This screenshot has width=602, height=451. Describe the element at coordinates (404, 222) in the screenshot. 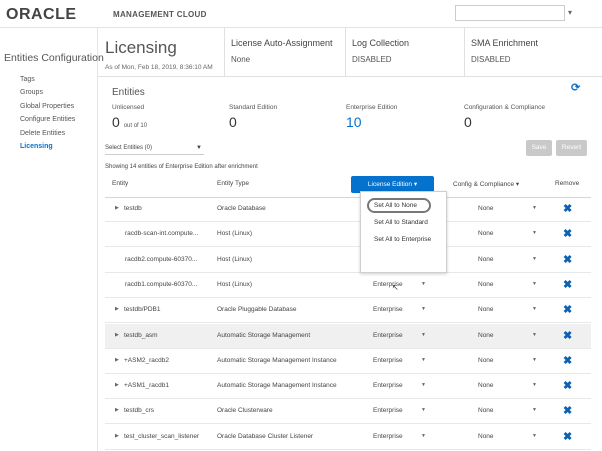

I see `menu-item-set-standard: Set All to Standard` at that location.